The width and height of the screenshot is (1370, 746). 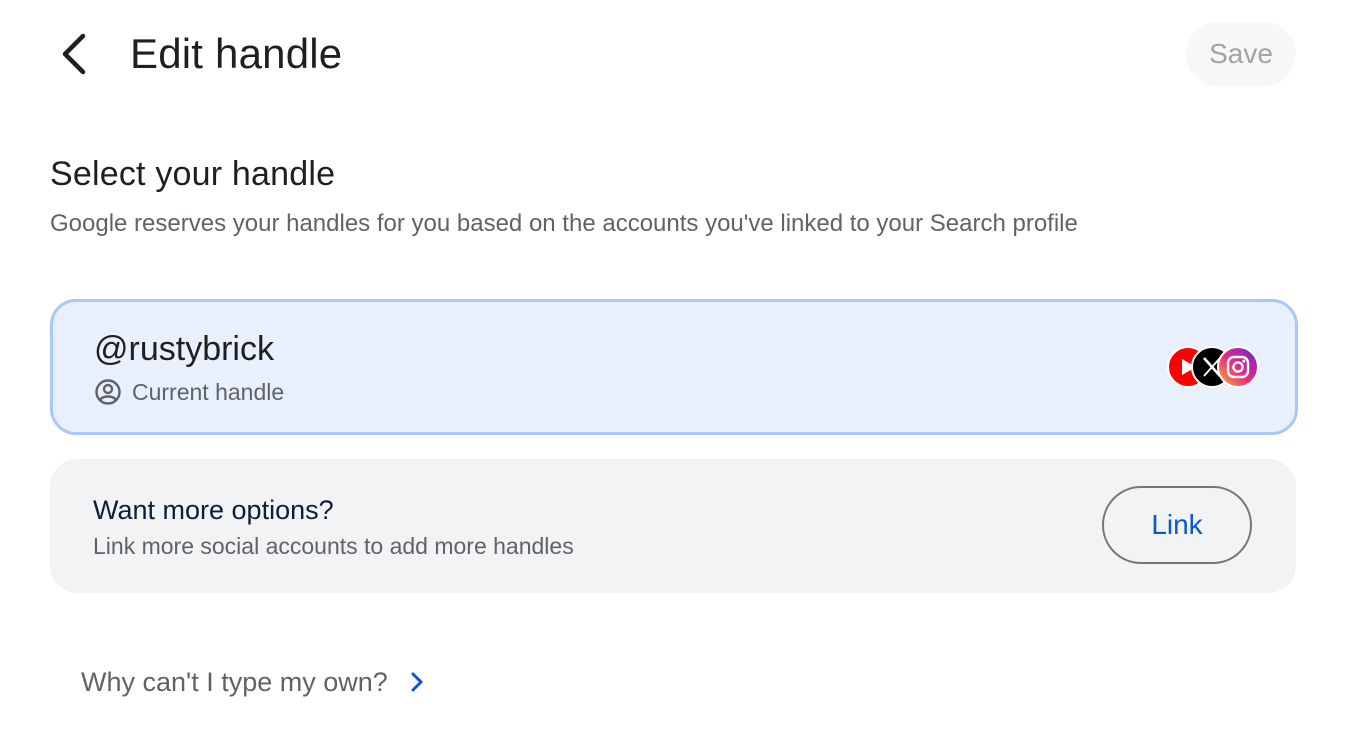 I want to click on chevron-right-icon, so click(x=417, y=682).